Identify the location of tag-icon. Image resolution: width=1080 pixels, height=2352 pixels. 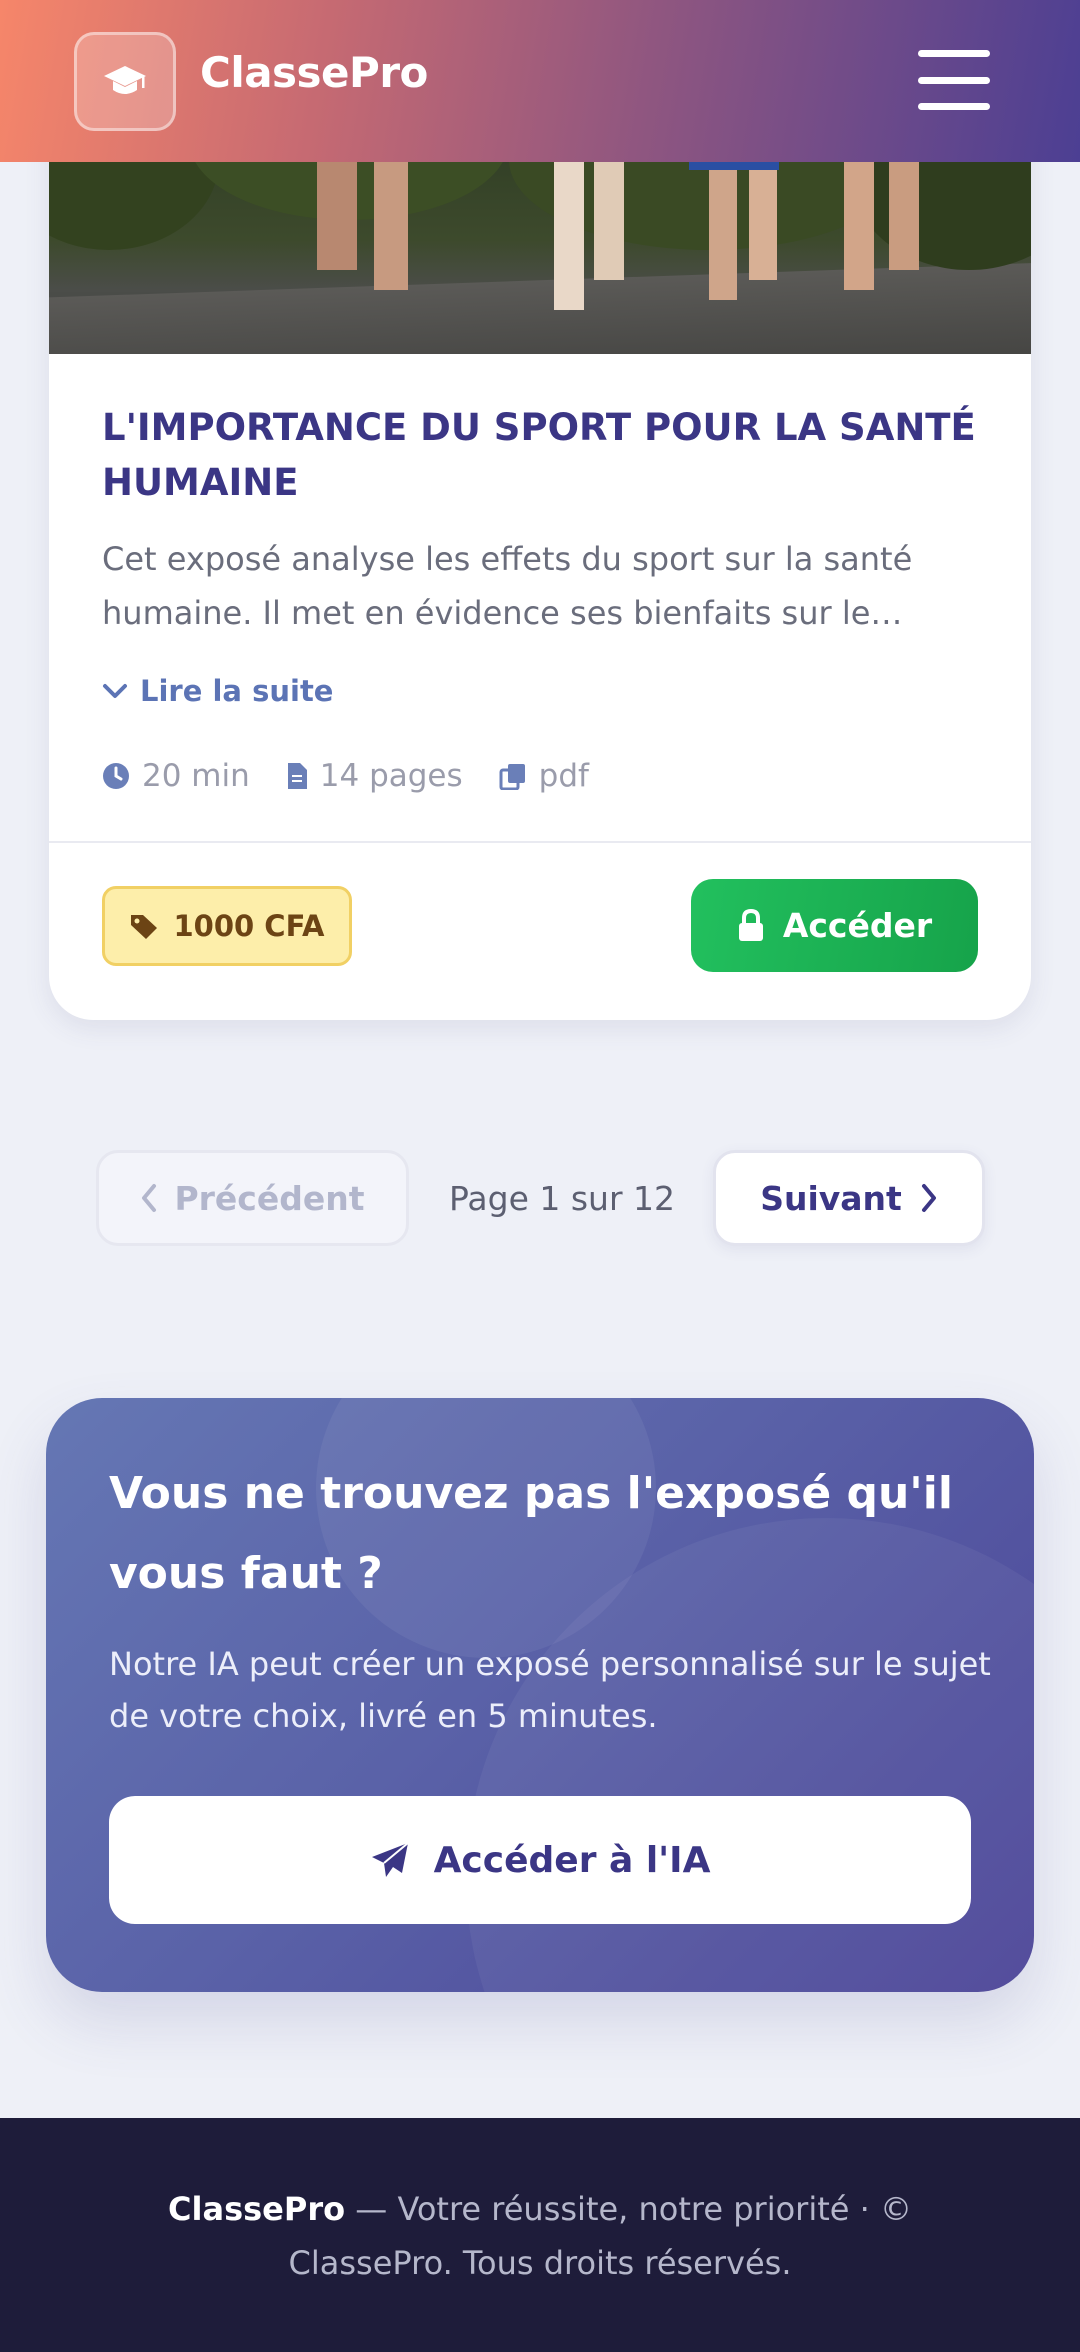
(144, 927).